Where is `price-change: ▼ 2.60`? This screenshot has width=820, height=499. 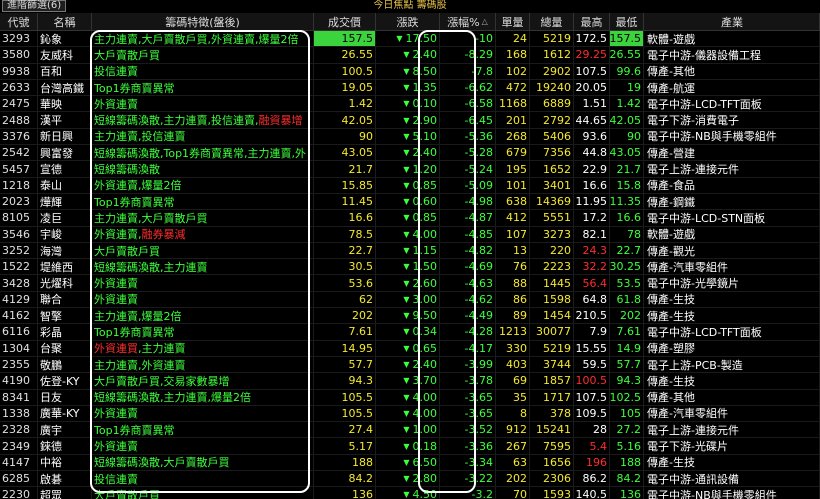
price-change: ▼ 2.60 is located at coordinates (408, 283).